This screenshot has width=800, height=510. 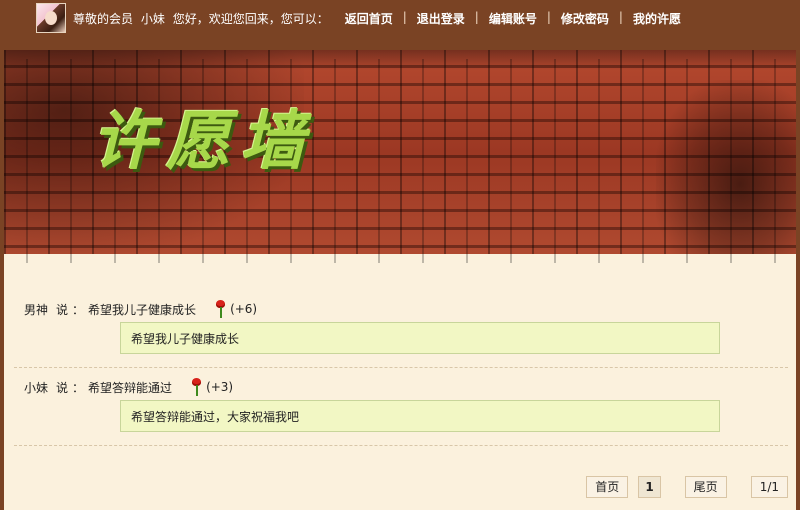 I want to click on wish-author: 男神, so click(x=36, y=309).